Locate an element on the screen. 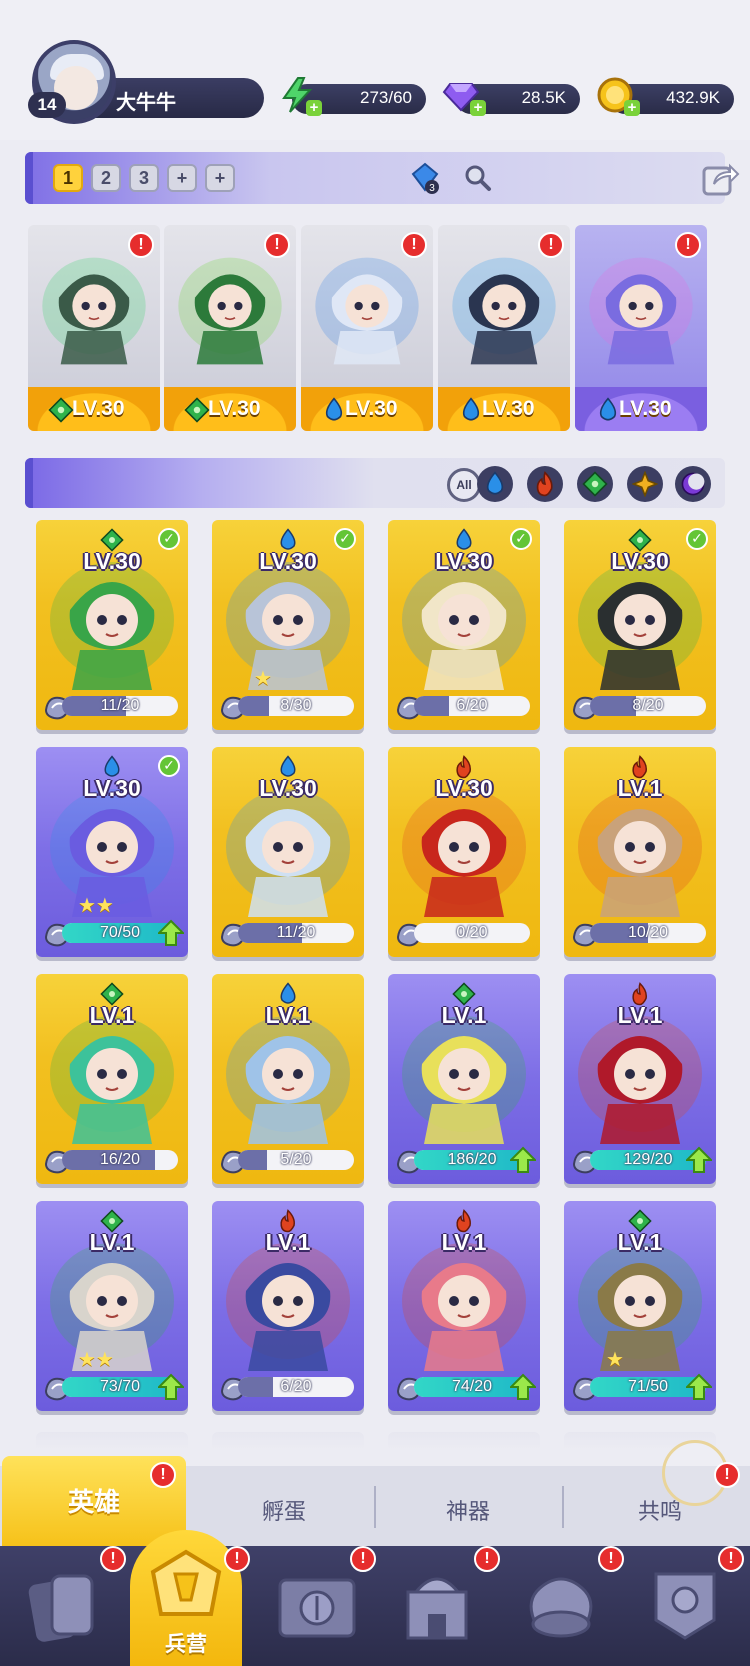 The width and height of the screenshot is (750, 1666). search-icon is located at coordinates (477, 177).